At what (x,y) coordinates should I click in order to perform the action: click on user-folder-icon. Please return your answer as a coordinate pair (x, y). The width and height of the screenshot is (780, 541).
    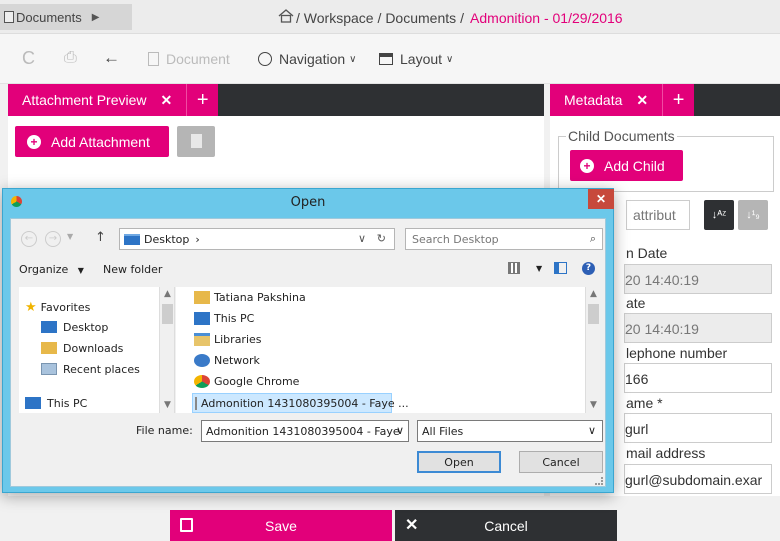
    Looking at the image, I should click on (202, 297).